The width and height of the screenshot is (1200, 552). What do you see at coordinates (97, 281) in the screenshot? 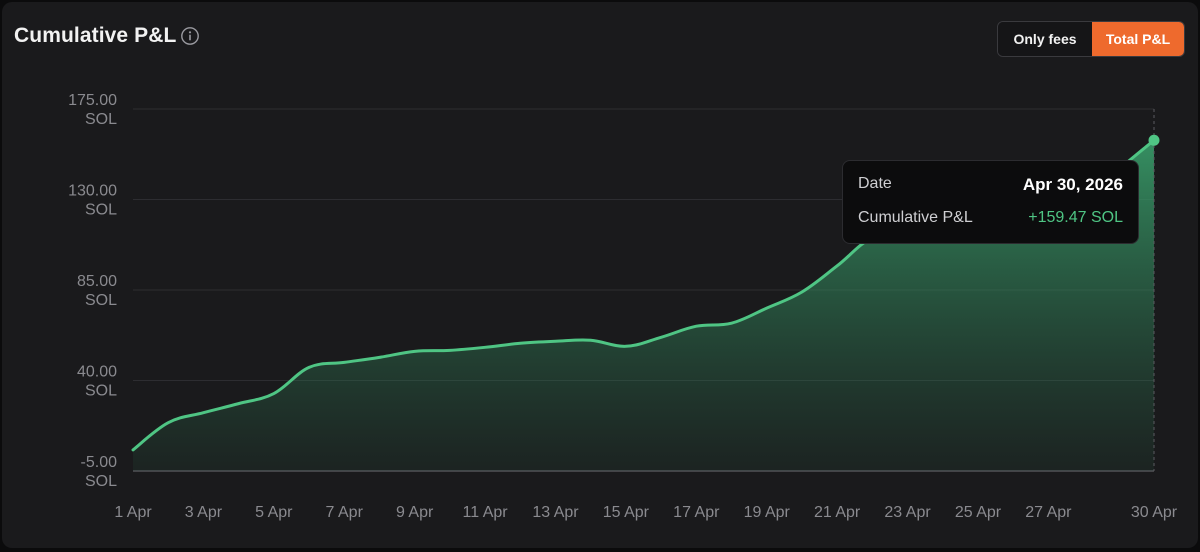
I see `y-tick-label: 85.00` at bounding box center [97, 281].